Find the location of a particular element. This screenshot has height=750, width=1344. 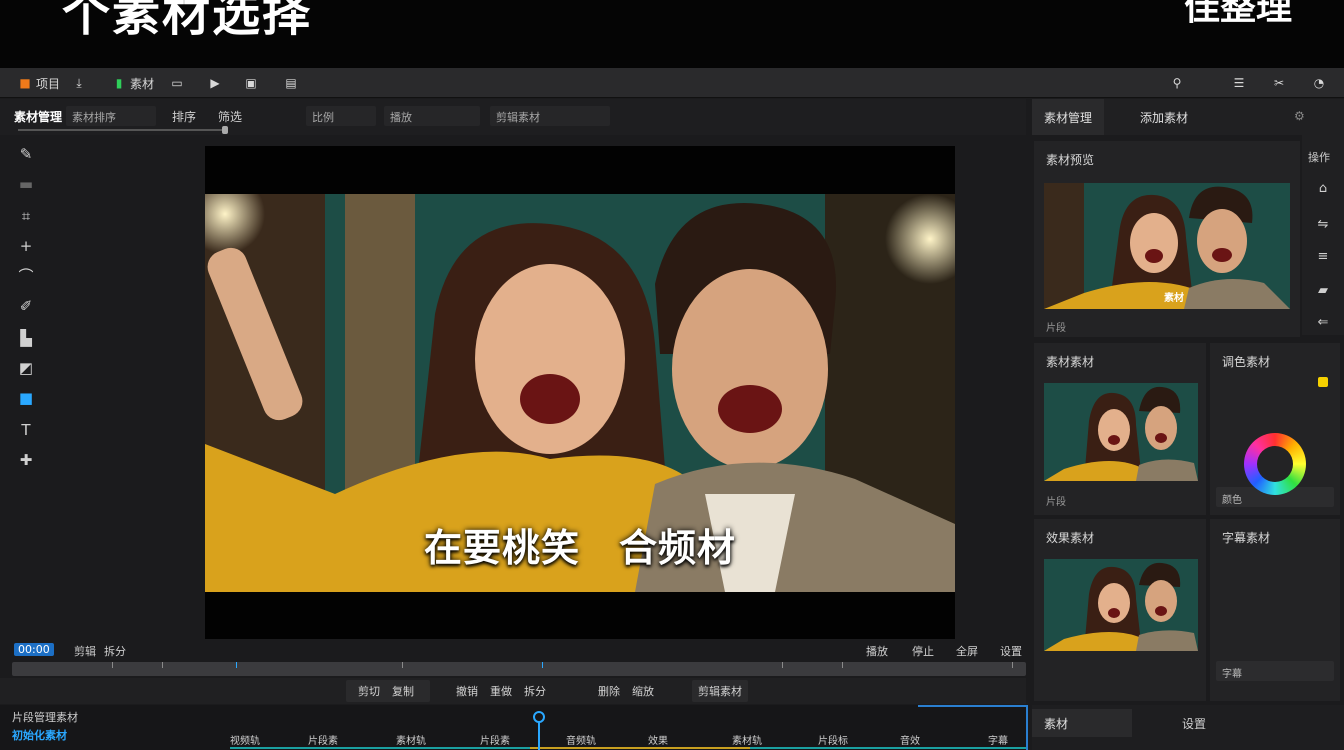

color-wheel-center is located at coordinates (1275, 464).